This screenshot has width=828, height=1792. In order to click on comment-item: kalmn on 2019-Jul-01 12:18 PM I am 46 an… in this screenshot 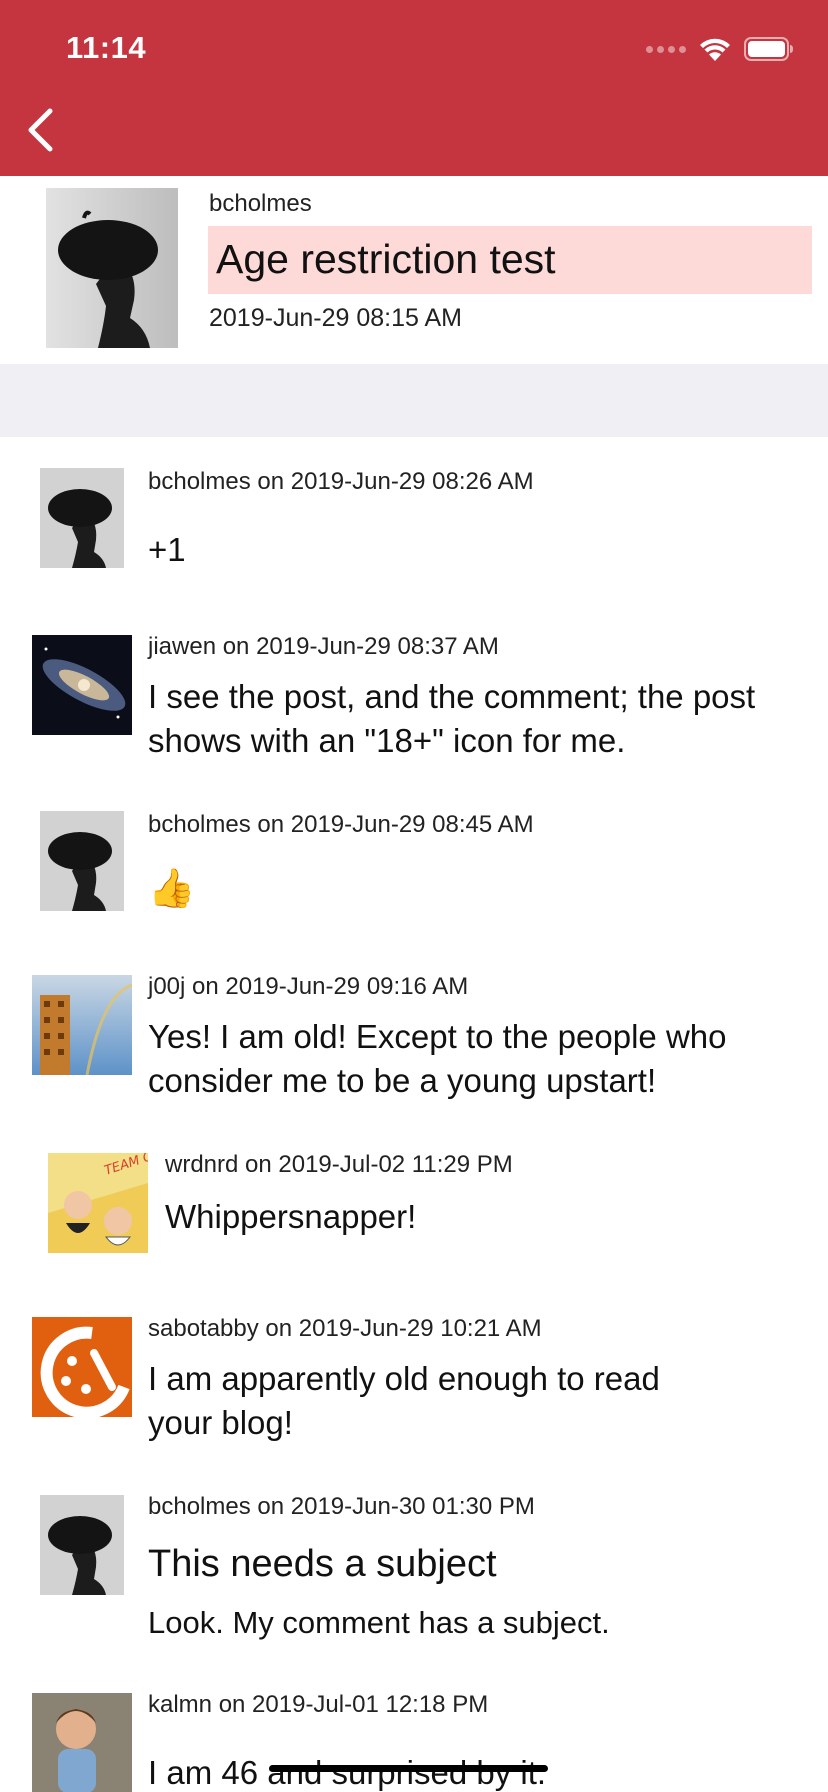, I will do `click(414, 1737)`.